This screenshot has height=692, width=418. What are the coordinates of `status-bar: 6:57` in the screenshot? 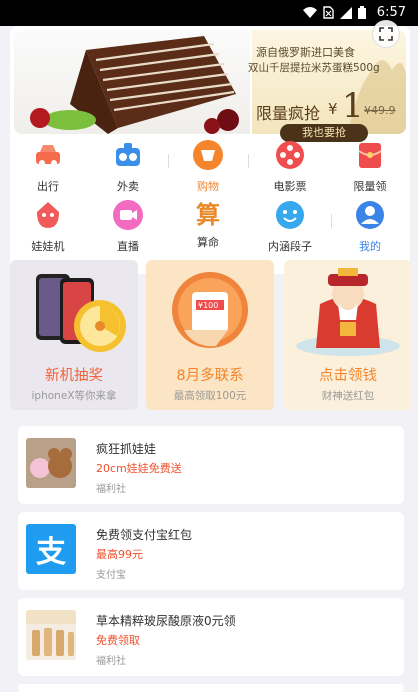 It's located at (209, 13).